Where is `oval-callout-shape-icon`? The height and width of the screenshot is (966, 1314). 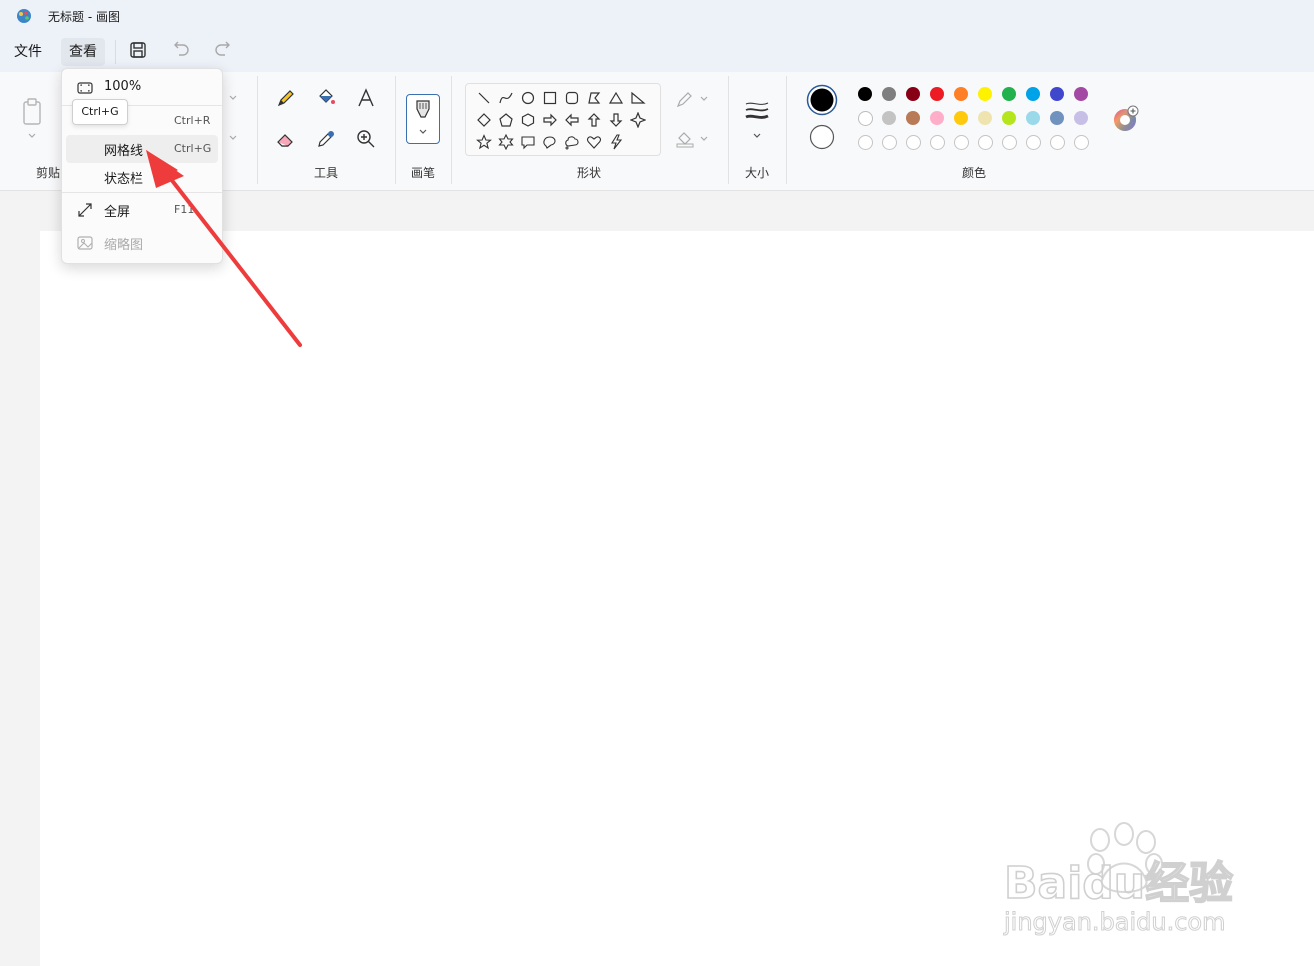
oval-callout-shape-icon is located at coordinates (550, 142).